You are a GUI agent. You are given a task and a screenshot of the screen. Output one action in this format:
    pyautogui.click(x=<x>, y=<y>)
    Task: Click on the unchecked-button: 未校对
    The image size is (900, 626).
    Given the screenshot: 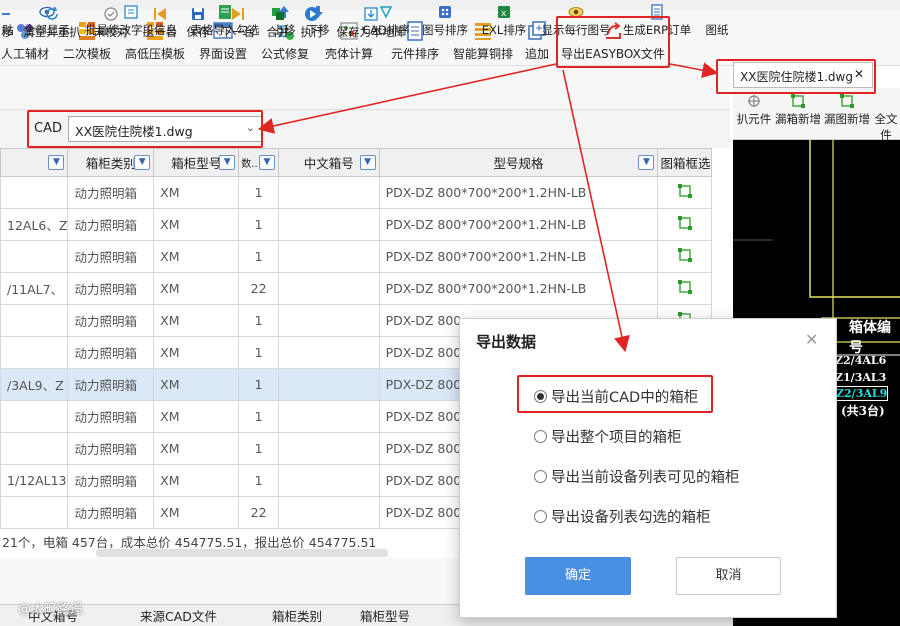 What is the action you would take?
    pyautogui.click(x=111, y=25)
    